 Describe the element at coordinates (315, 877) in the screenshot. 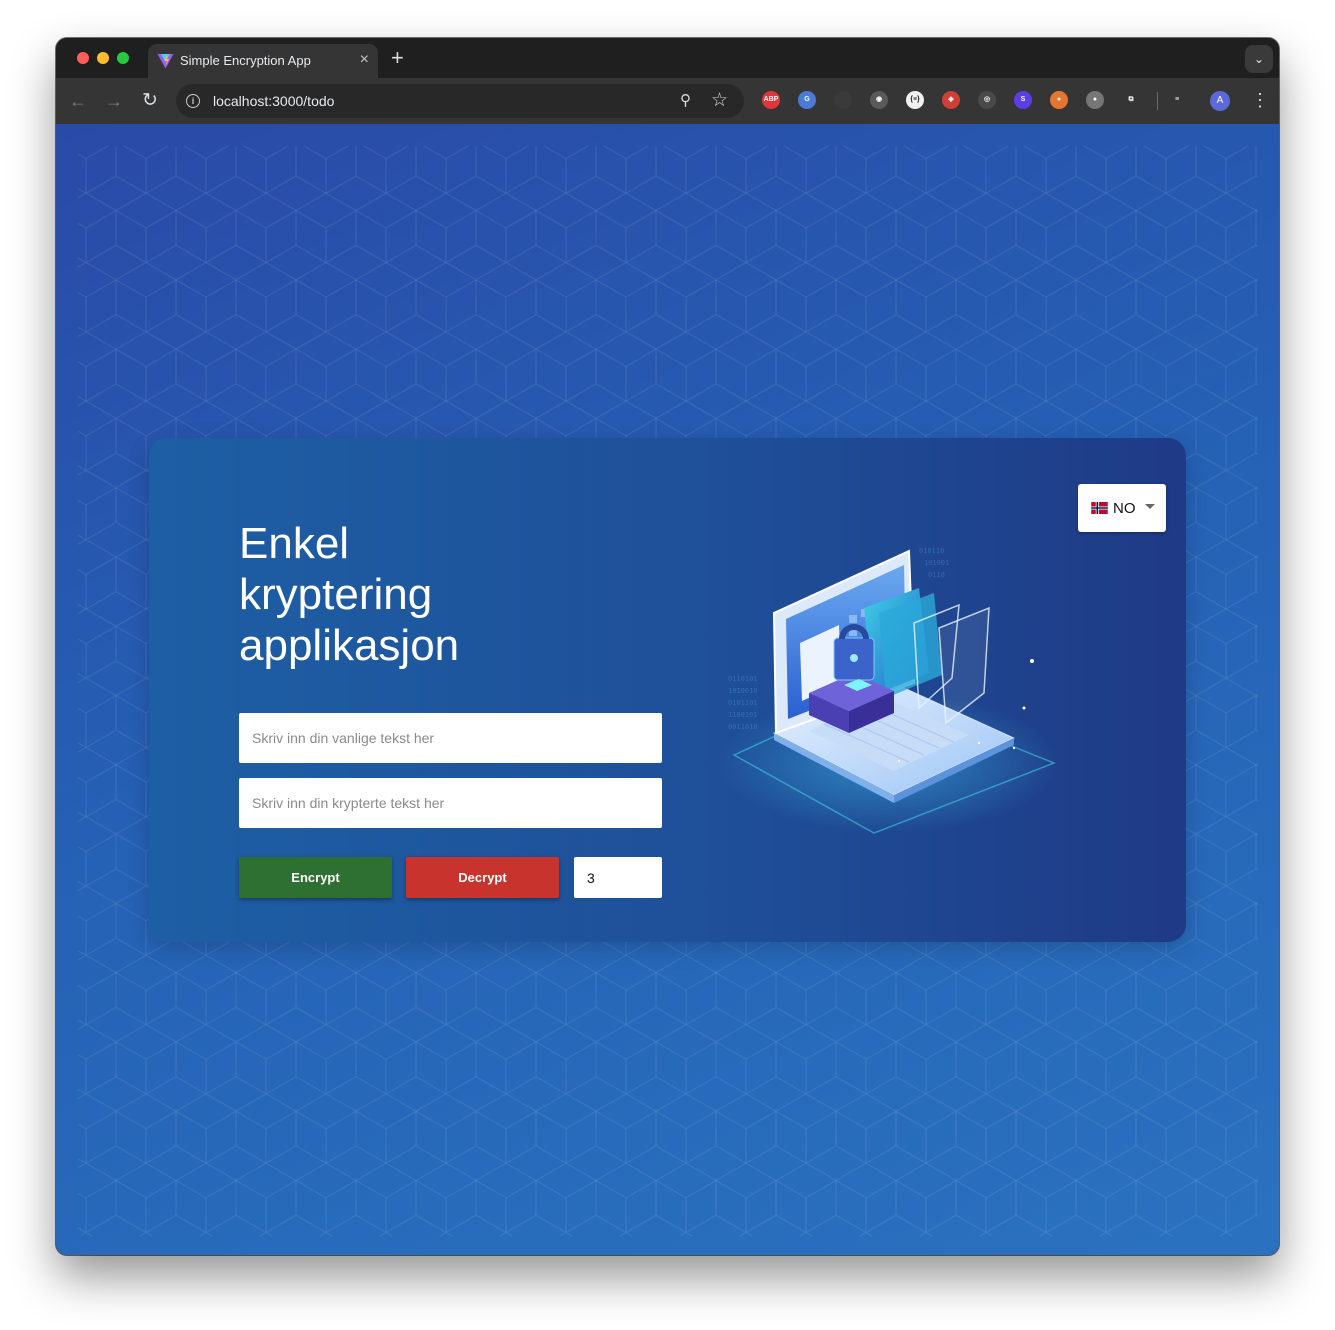

I see `encrypt-button: Encrypt` at that location.